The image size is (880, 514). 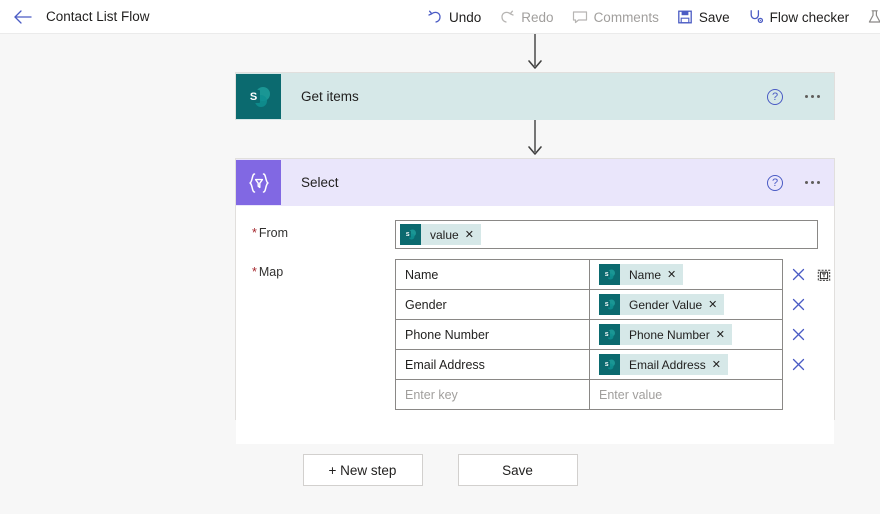 I want to click on map-key-cell: Email Address, so click(x=493, y=364).